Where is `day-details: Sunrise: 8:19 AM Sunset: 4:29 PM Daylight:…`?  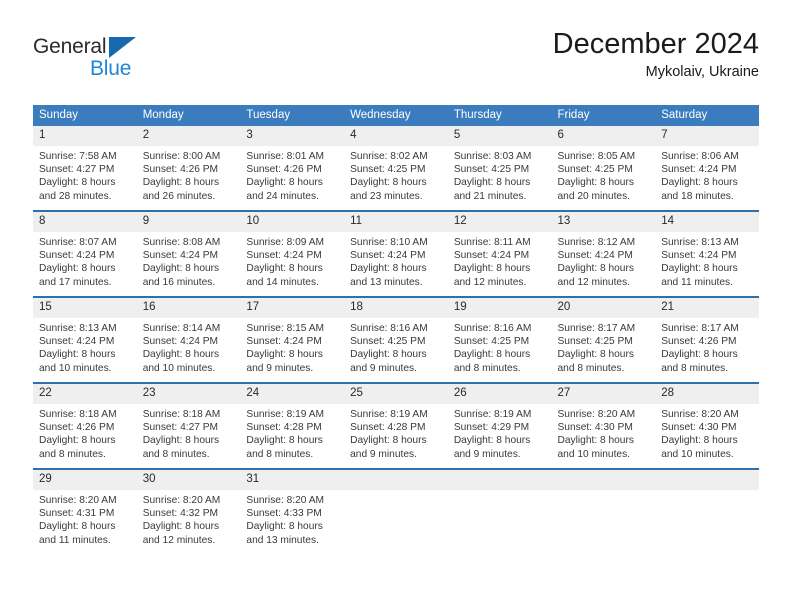
day-details: Sunrise: 8:19 AM Sunset: 4:29 PM Daylight:… is located at coordinates (500, 432).